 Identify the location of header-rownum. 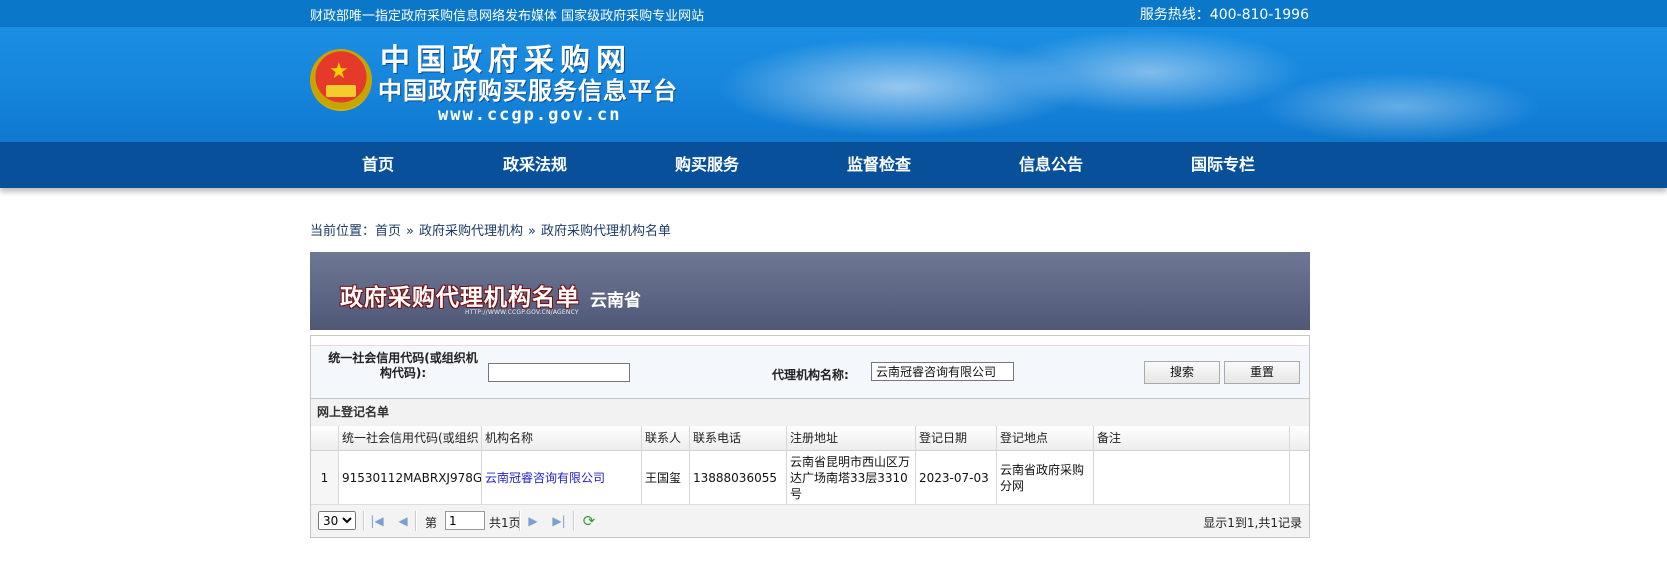
(325, 438).